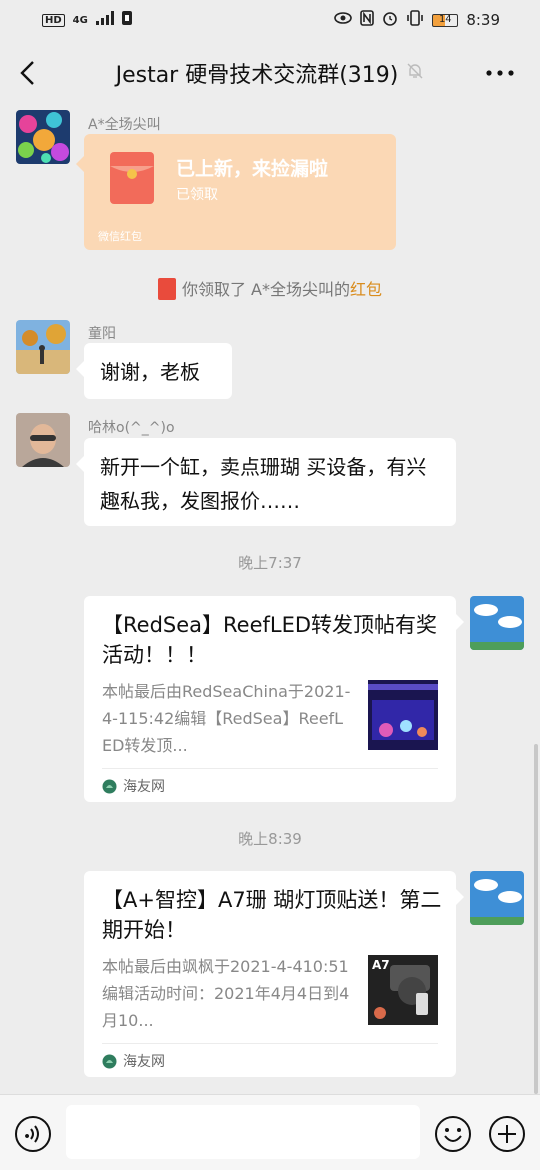  Describe the element at coordinates (120, 236) in the screenshot. I see `red-packet-footer: 微信红包` at that location.